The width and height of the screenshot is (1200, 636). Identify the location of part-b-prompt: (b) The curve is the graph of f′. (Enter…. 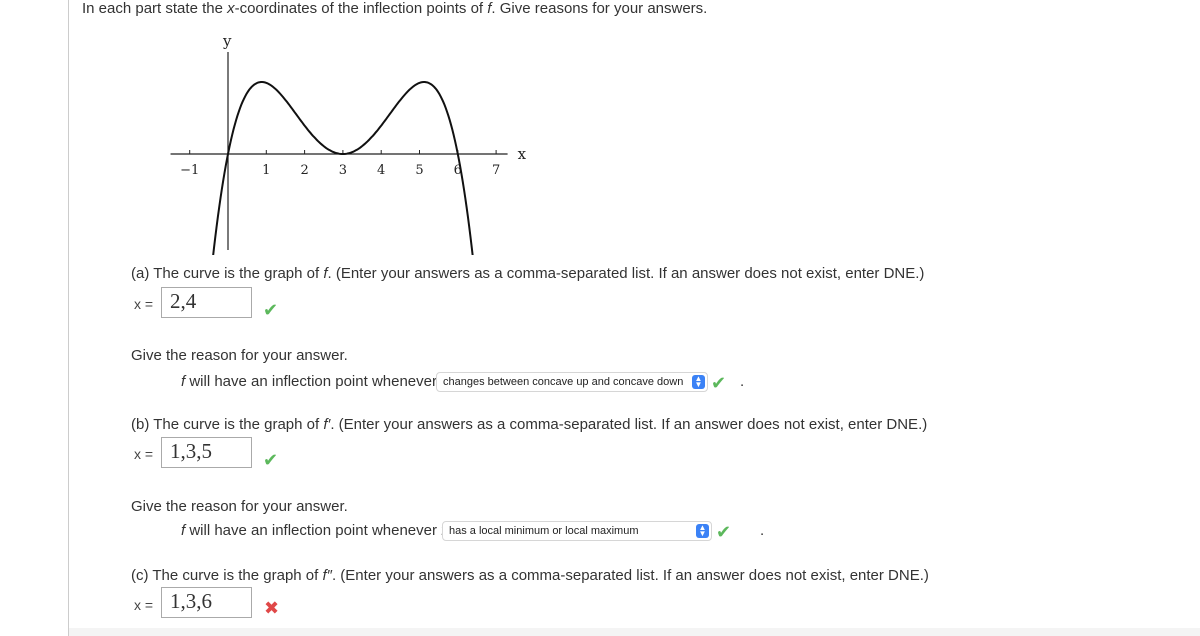
(529, 424).